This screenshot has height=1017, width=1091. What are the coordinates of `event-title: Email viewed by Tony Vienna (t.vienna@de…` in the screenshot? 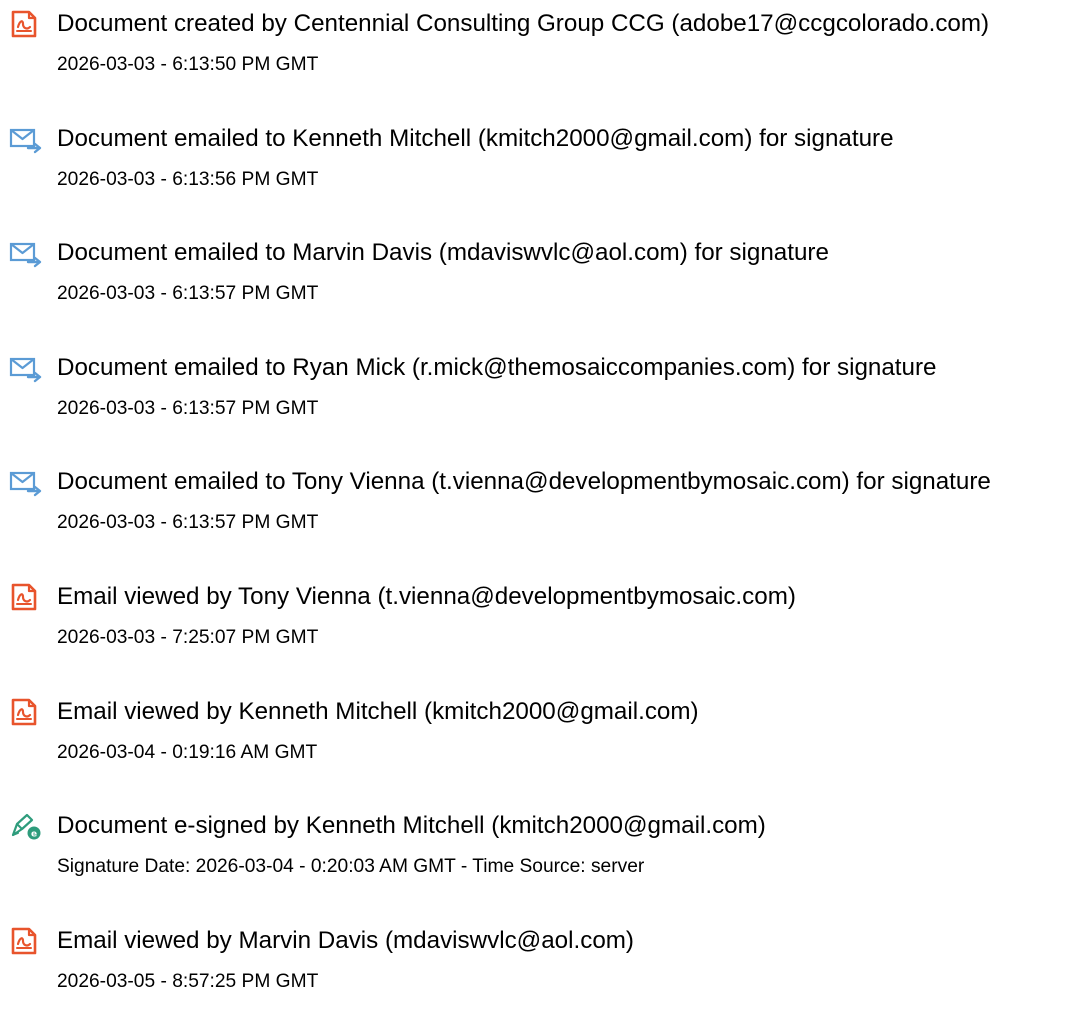 It's located at (426, 596).